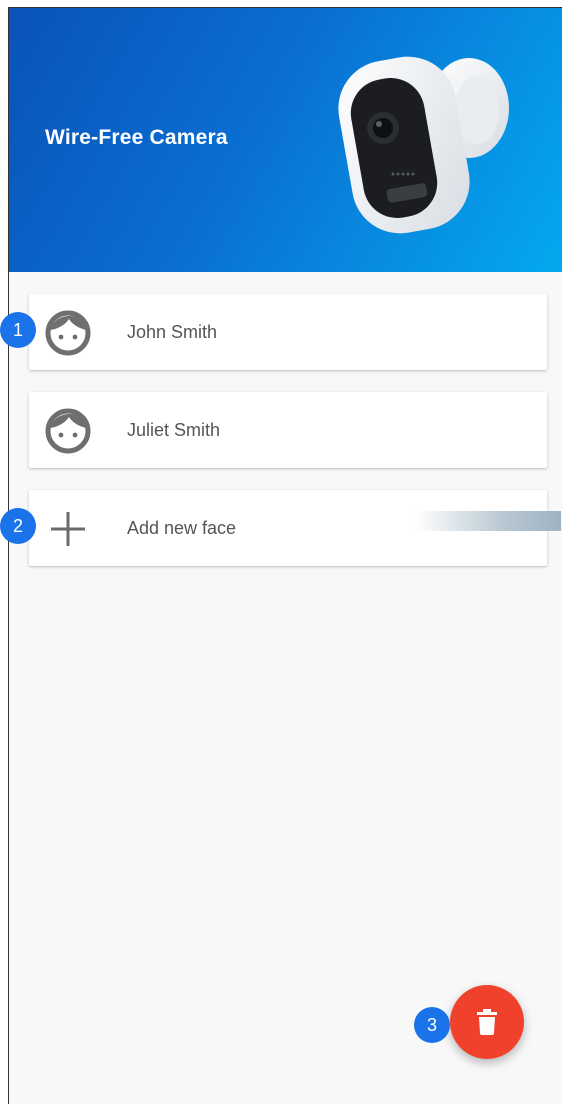 The width and height of the screenshot is (562, 1104). I want to click on camera-icon, so click(423, 145).